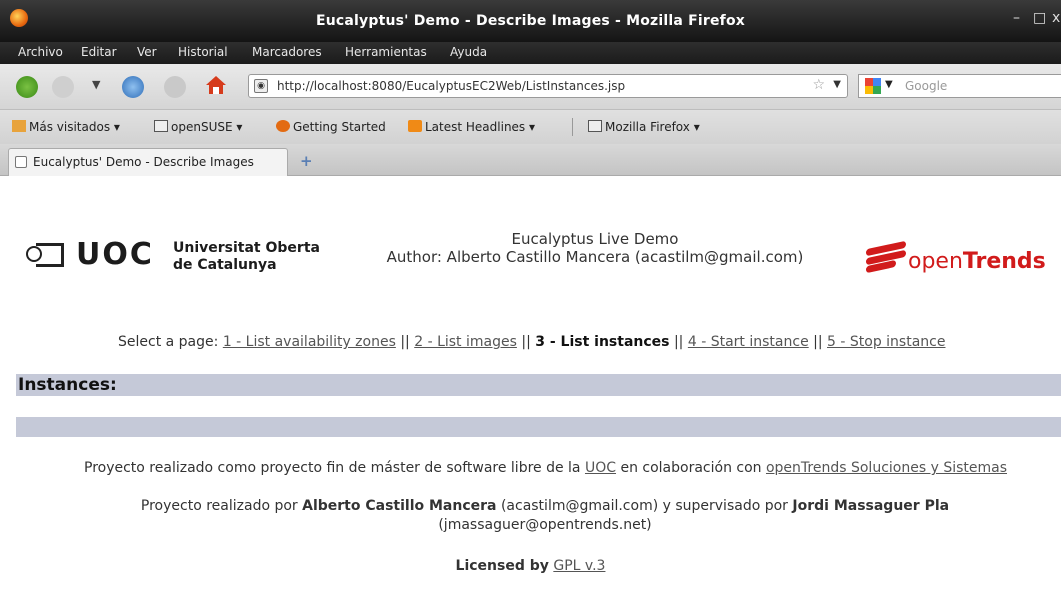 The width and height of the screenshot is (1061, 597). Describe the element at coordinates (175, 87) in the screenshot. I see `stop-icon` at that location.